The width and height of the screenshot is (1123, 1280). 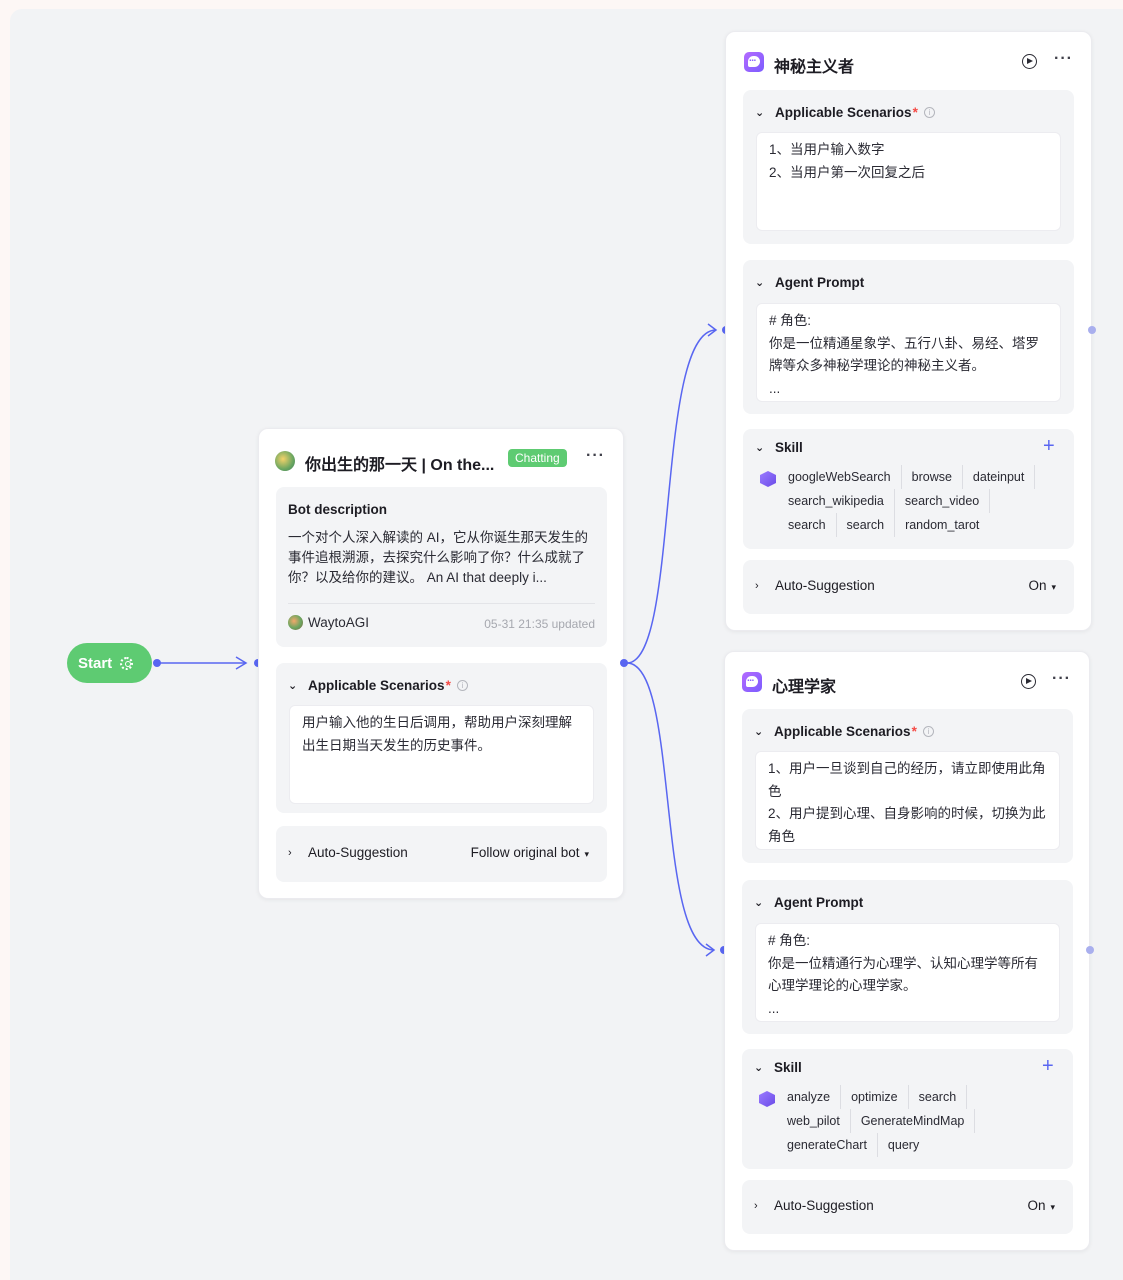 I want to click on plugin-icon, so click(x=768, y=479).